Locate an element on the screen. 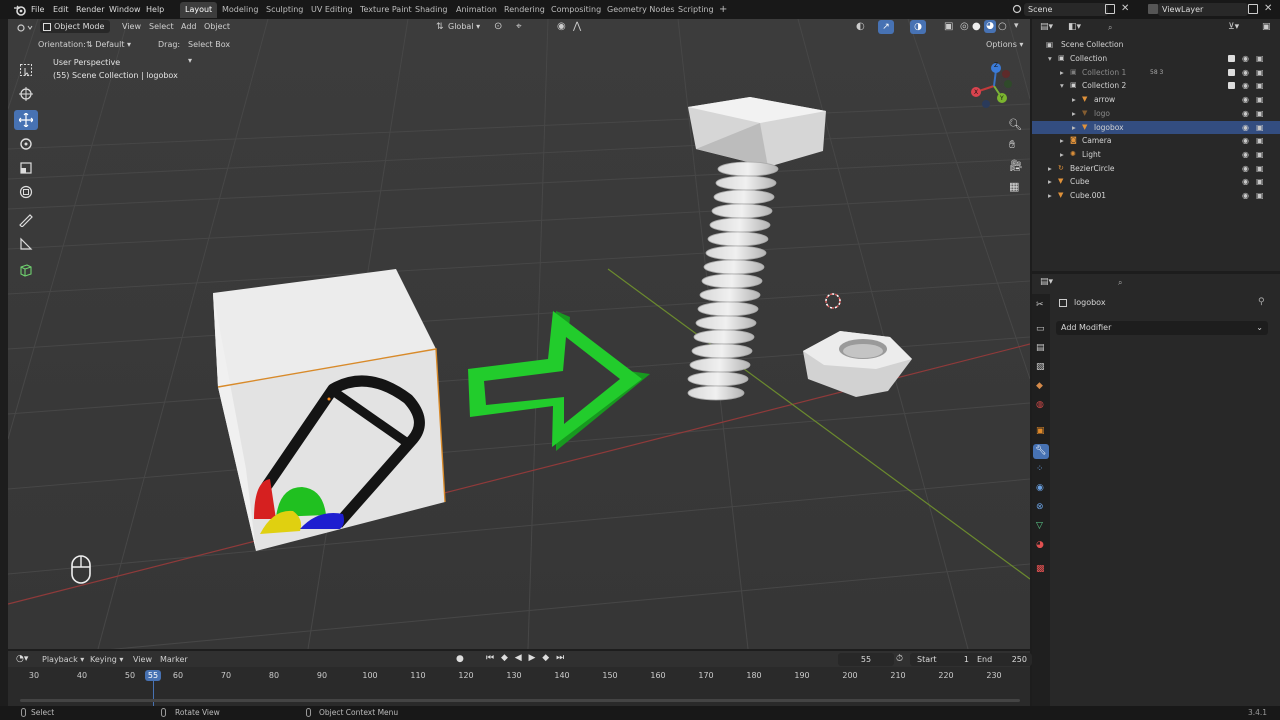 Image resolution: width=1280 pixels, height=720 pixels. orientation-dropdown: ⇅ Default ▾ is located at coordinates (117, 45).